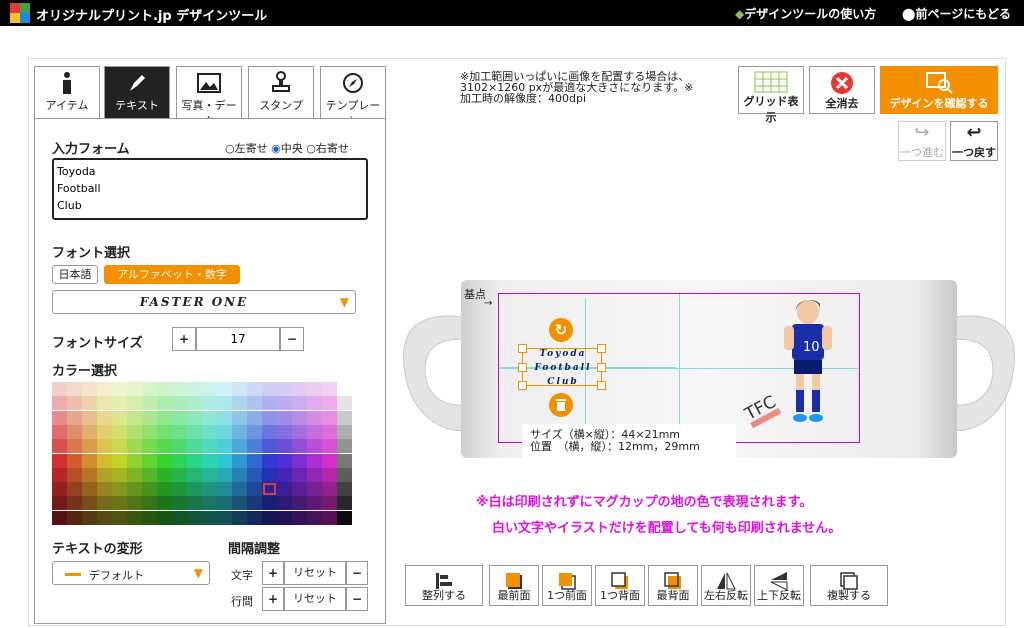 This screenshot has width=1024, height=628. Describe the element at coordinates (842, 90) in the screenshot. I see `clear-all-button: 全消去` at that location.